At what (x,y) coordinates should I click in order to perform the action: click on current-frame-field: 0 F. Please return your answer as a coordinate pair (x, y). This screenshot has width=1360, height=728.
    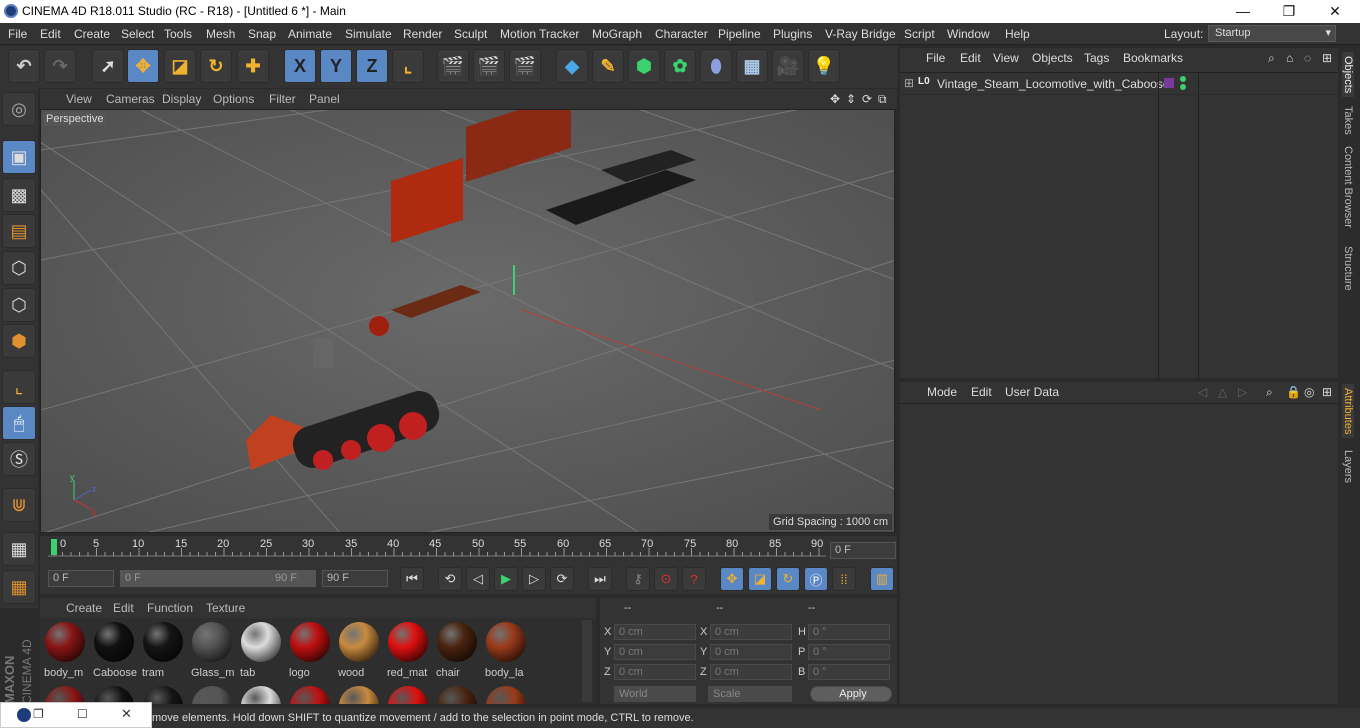
    Looking at the image, I should click on (863, 550).